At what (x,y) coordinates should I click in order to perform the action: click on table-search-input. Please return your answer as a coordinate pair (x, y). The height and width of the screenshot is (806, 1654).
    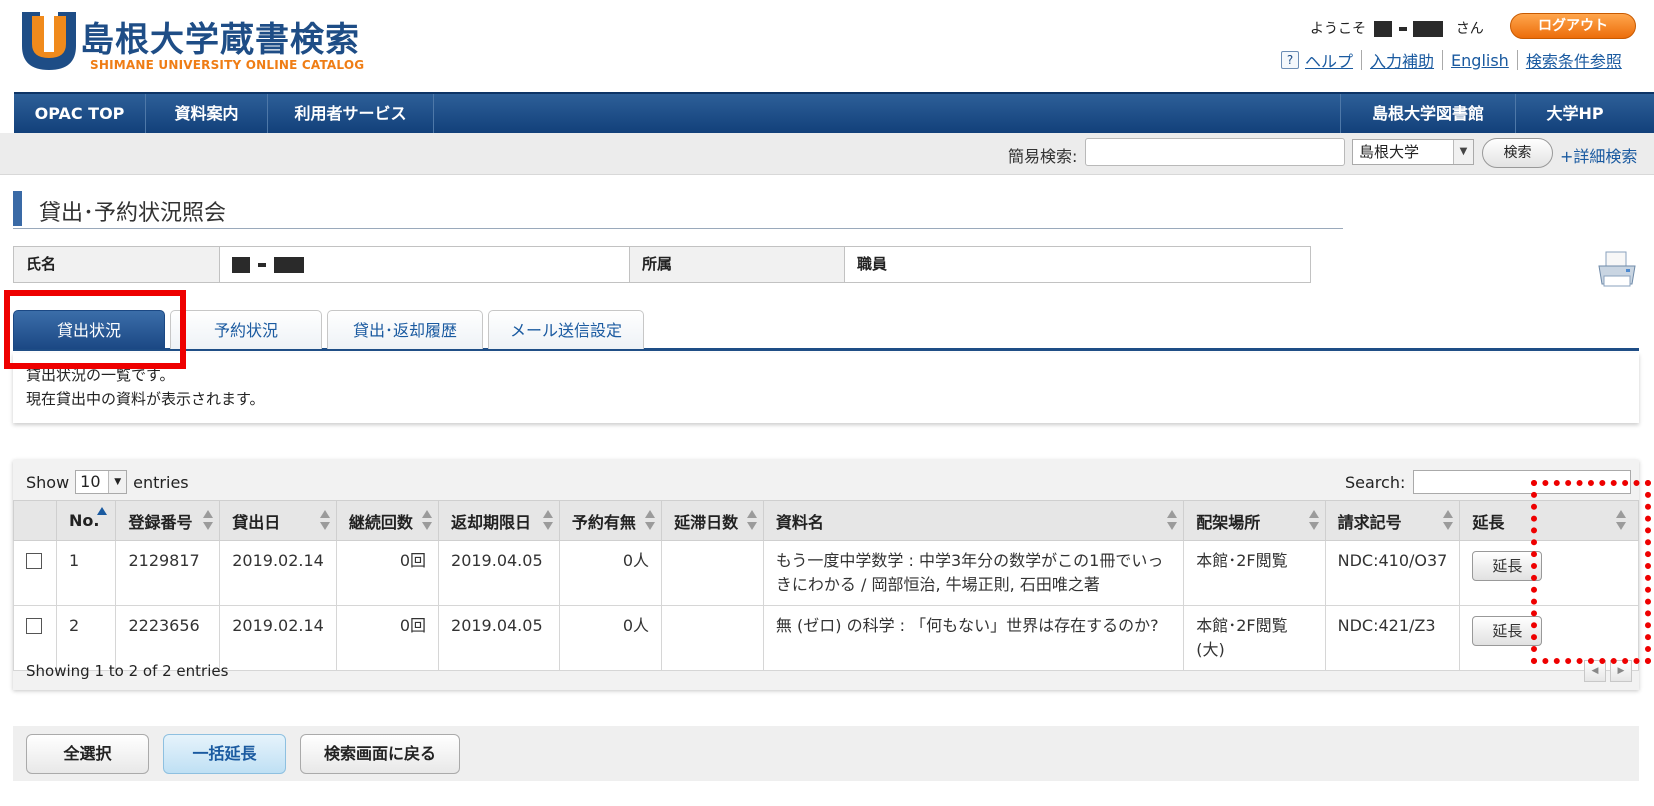
    Looking at the image, I should click on (1522, 482).